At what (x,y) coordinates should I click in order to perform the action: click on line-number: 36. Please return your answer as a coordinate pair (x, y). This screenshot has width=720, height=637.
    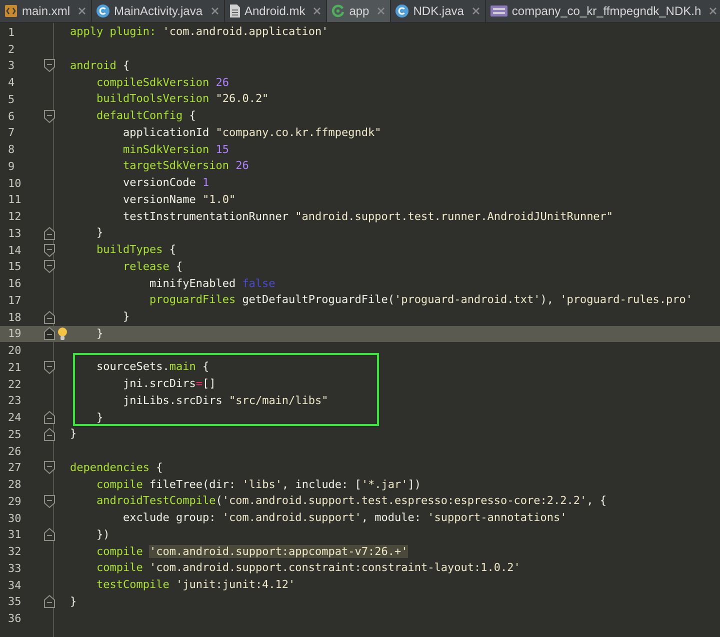
    Looking at the image, I should click on (14, 619).